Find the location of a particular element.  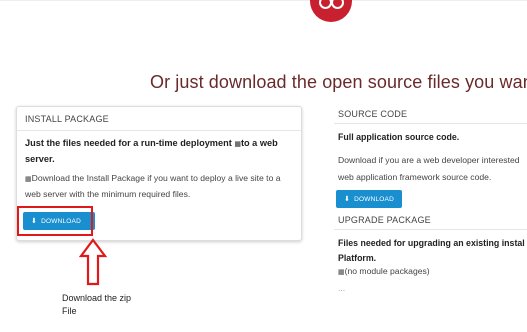

brand-logo is located at coordinates (331, 11).